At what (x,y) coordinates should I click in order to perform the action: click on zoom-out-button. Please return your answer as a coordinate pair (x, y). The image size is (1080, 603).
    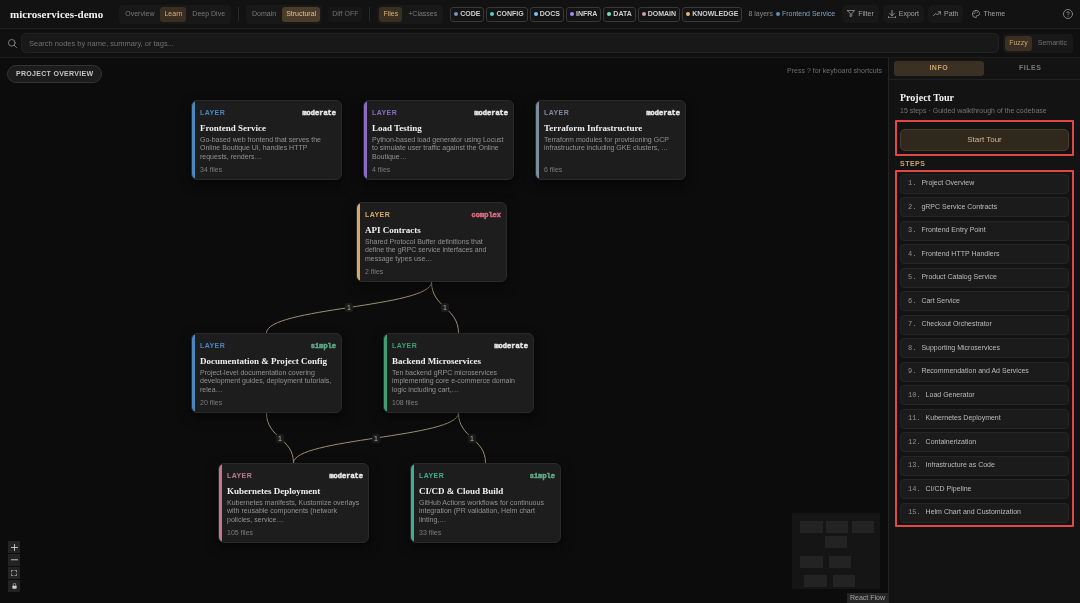
    Looking at the image, I should click on (14, 560).